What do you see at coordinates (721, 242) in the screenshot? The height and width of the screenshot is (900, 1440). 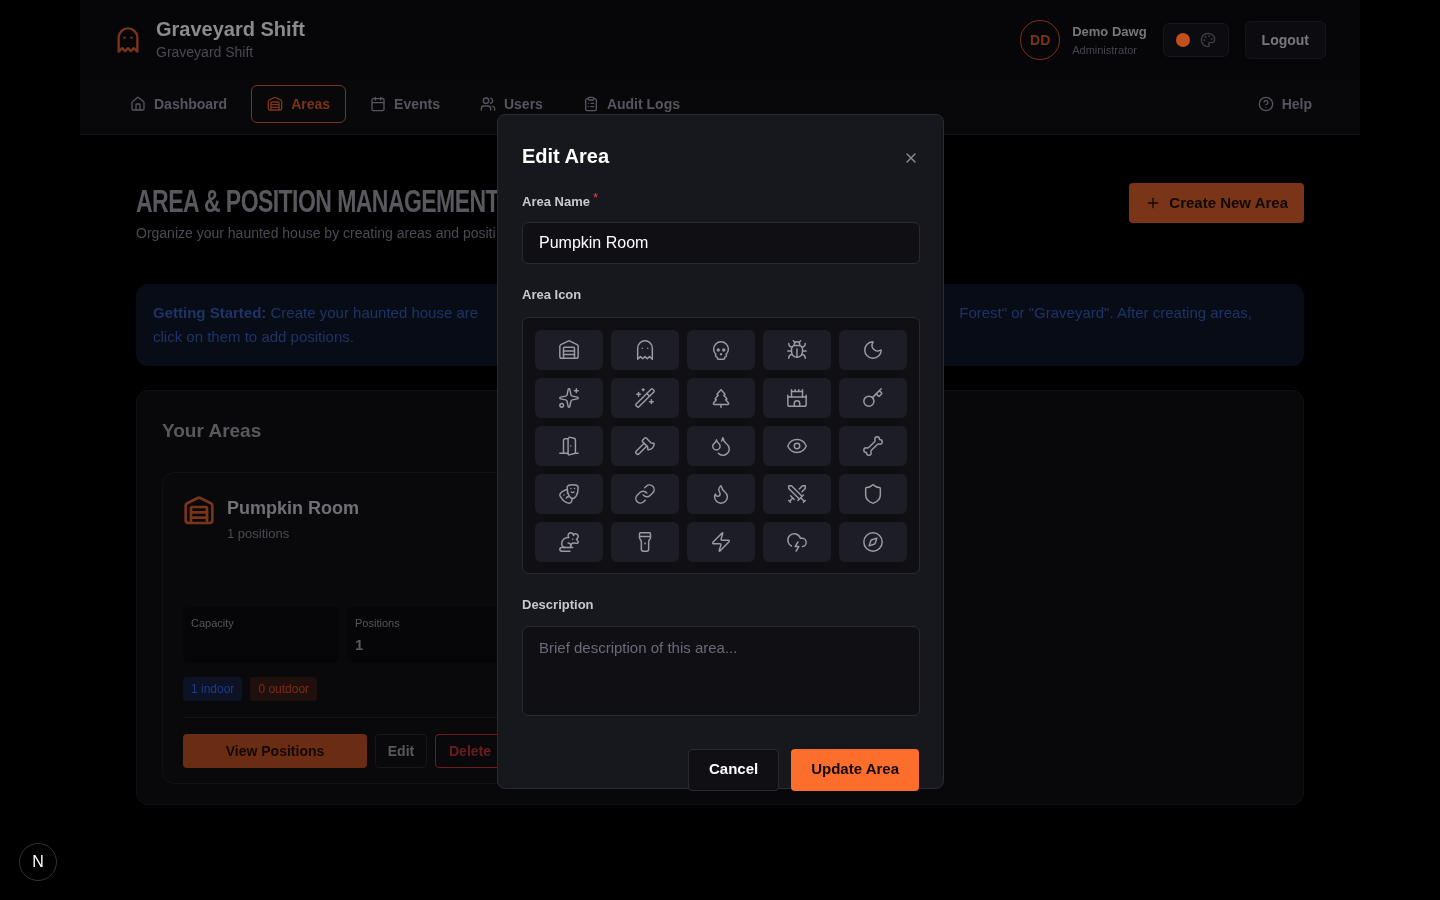 I see `area-name-field: Pumpkin Room` at bounding box center [721, 242].